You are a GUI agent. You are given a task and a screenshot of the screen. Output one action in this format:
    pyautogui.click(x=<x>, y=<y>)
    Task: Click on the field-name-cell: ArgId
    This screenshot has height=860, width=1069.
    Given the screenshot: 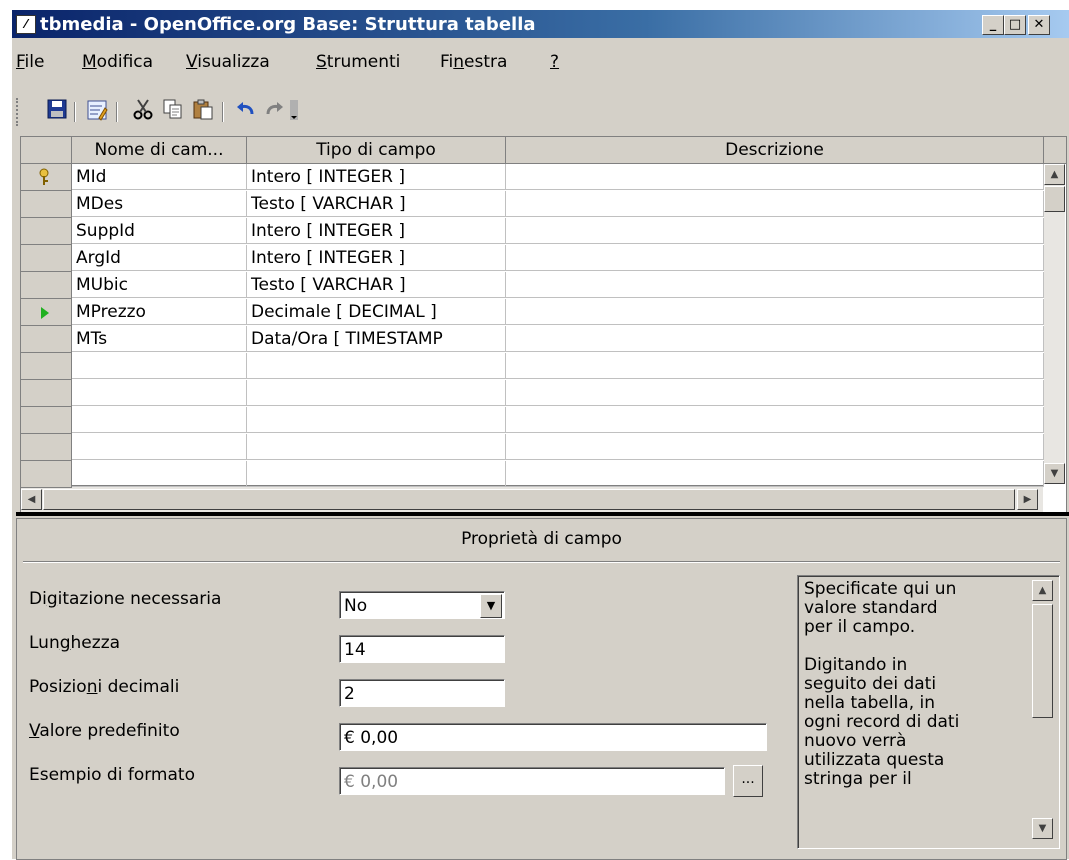 What is the action you would take?
    pyautogui.click(x=159, y=258)
    